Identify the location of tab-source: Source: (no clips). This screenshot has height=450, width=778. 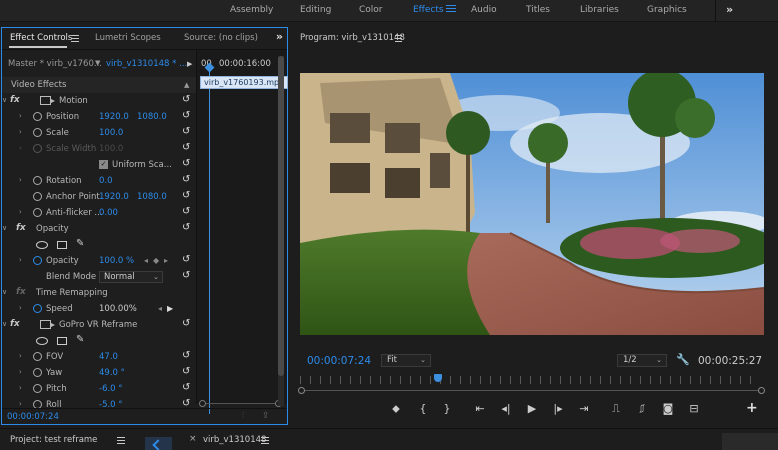
(221, 38).